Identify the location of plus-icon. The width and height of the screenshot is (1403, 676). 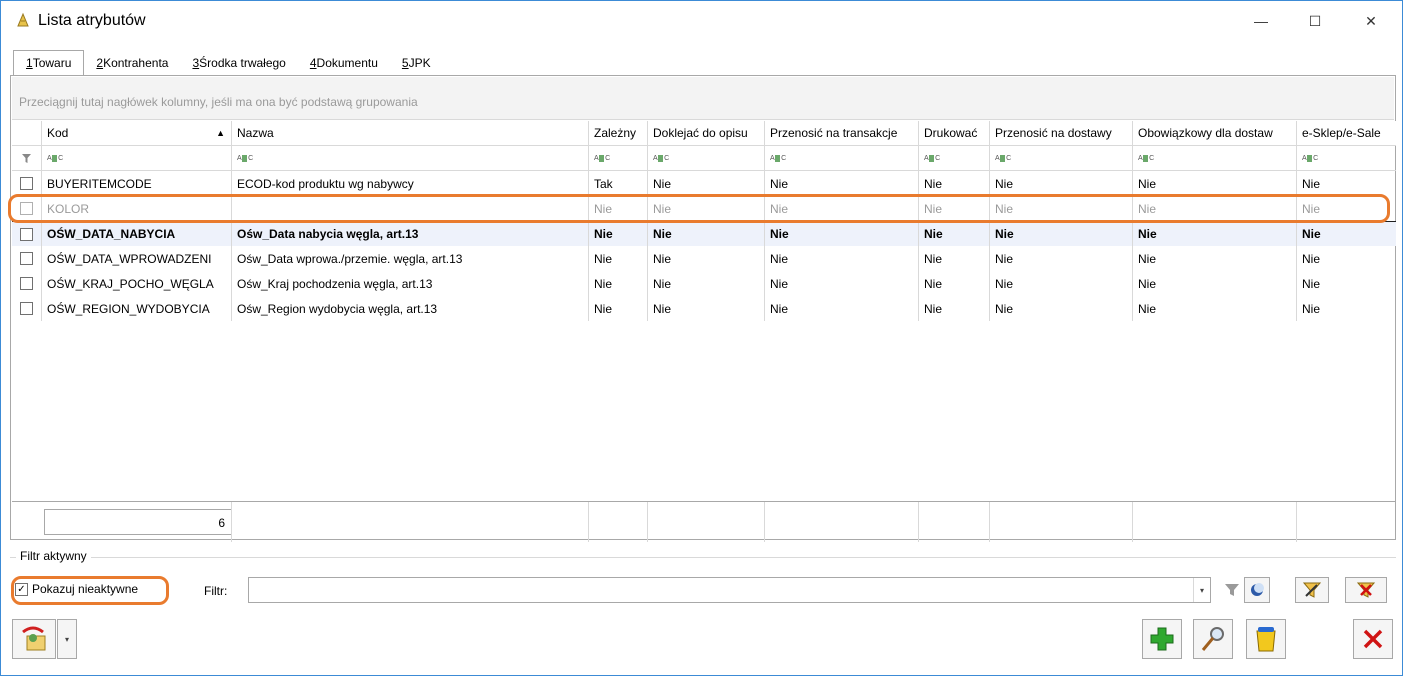
(1162, 639).